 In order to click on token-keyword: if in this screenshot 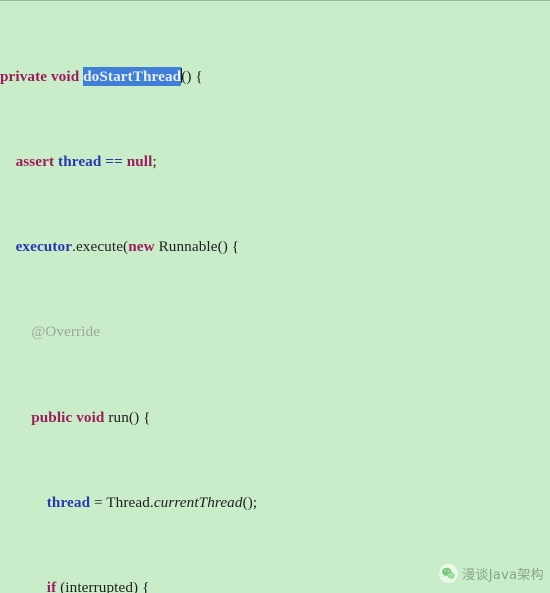, I will do `click(51, 586)`.